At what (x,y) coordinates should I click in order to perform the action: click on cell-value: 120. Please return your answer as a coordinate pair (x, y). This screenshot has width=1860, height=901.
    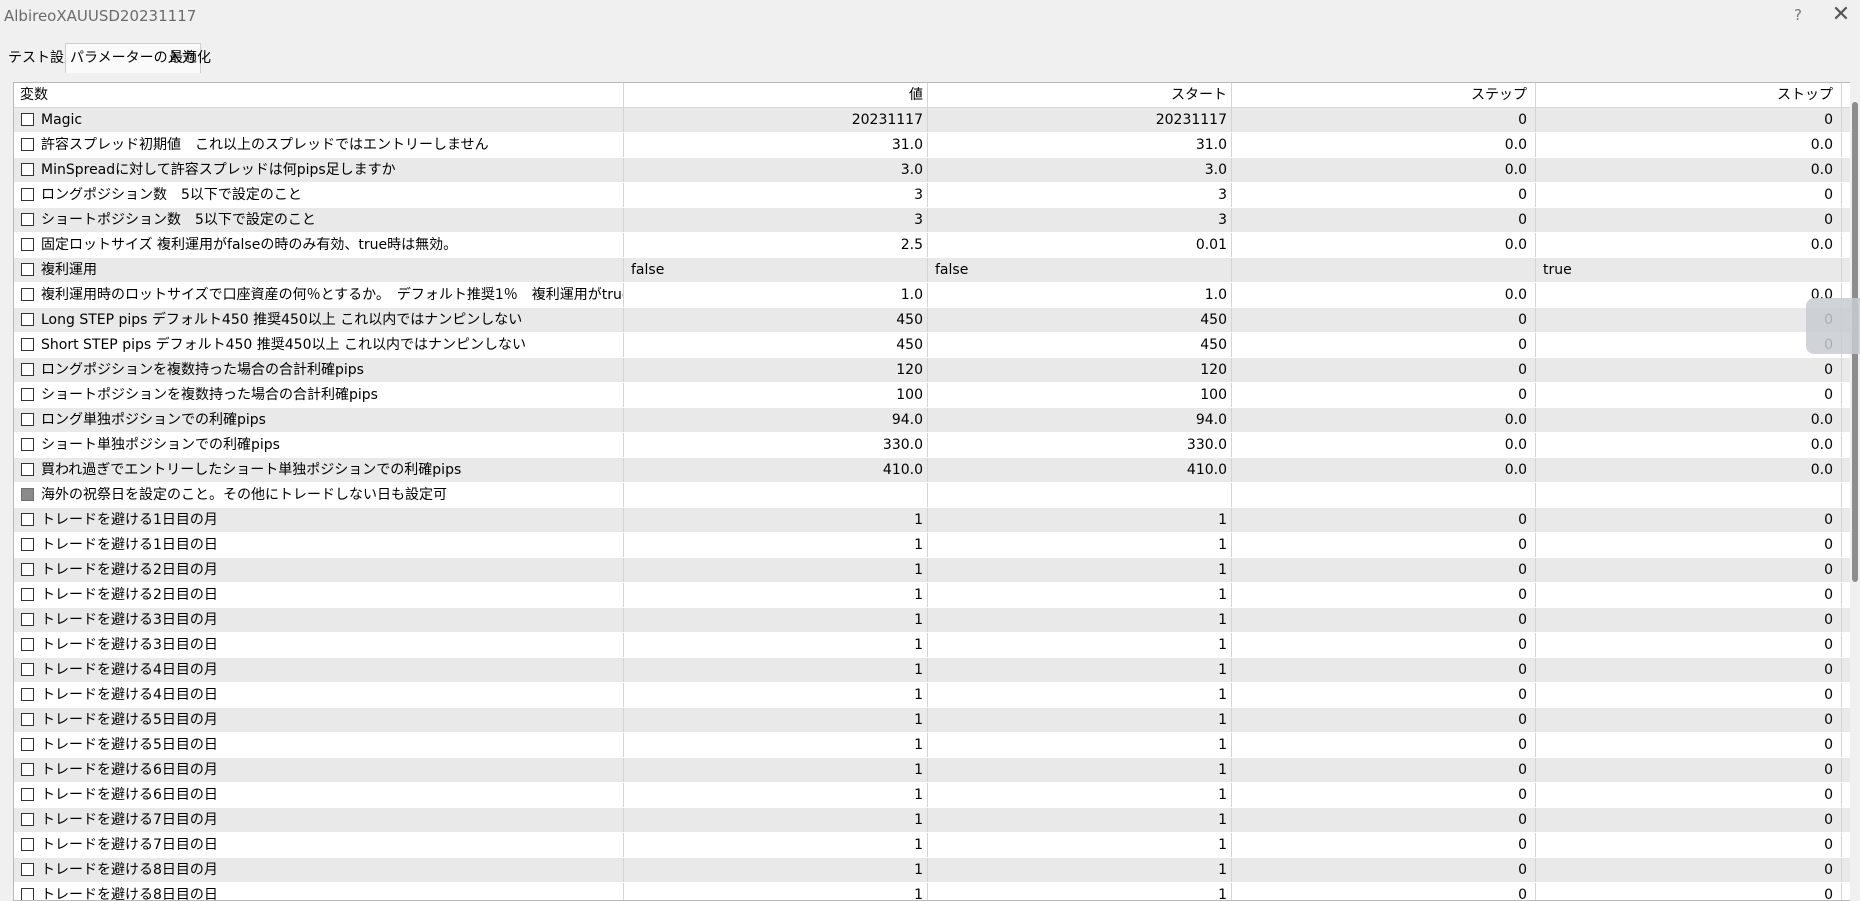
    Looking at the image, I should click on (776, 370).